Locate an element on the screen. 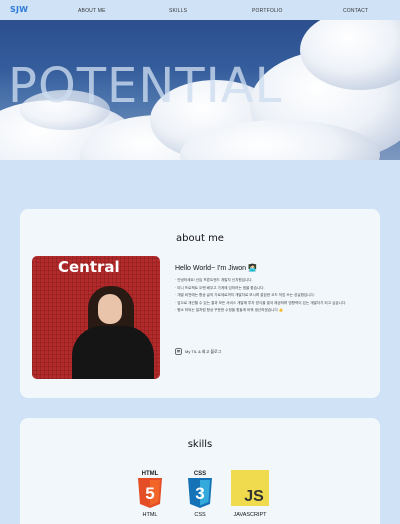 This screenshot has height=524, width=400. greeting-text: Hello World~ I'm Jiwon is located at coordinates (211, 268).